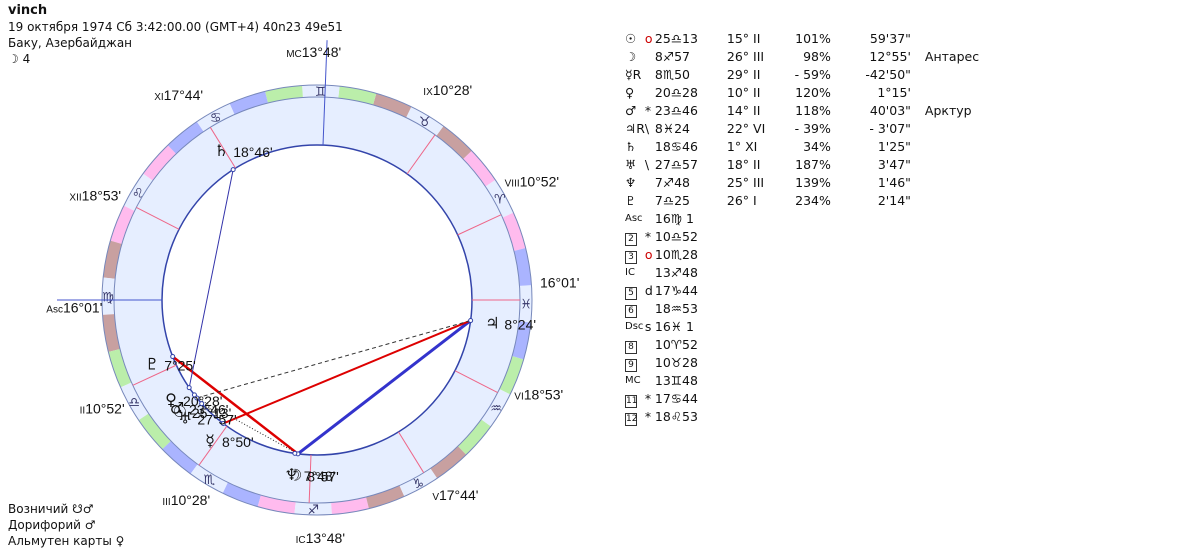 The image size is (1191, 549). I want to click on zodiac-position: 17♋44, so click(676, 398).